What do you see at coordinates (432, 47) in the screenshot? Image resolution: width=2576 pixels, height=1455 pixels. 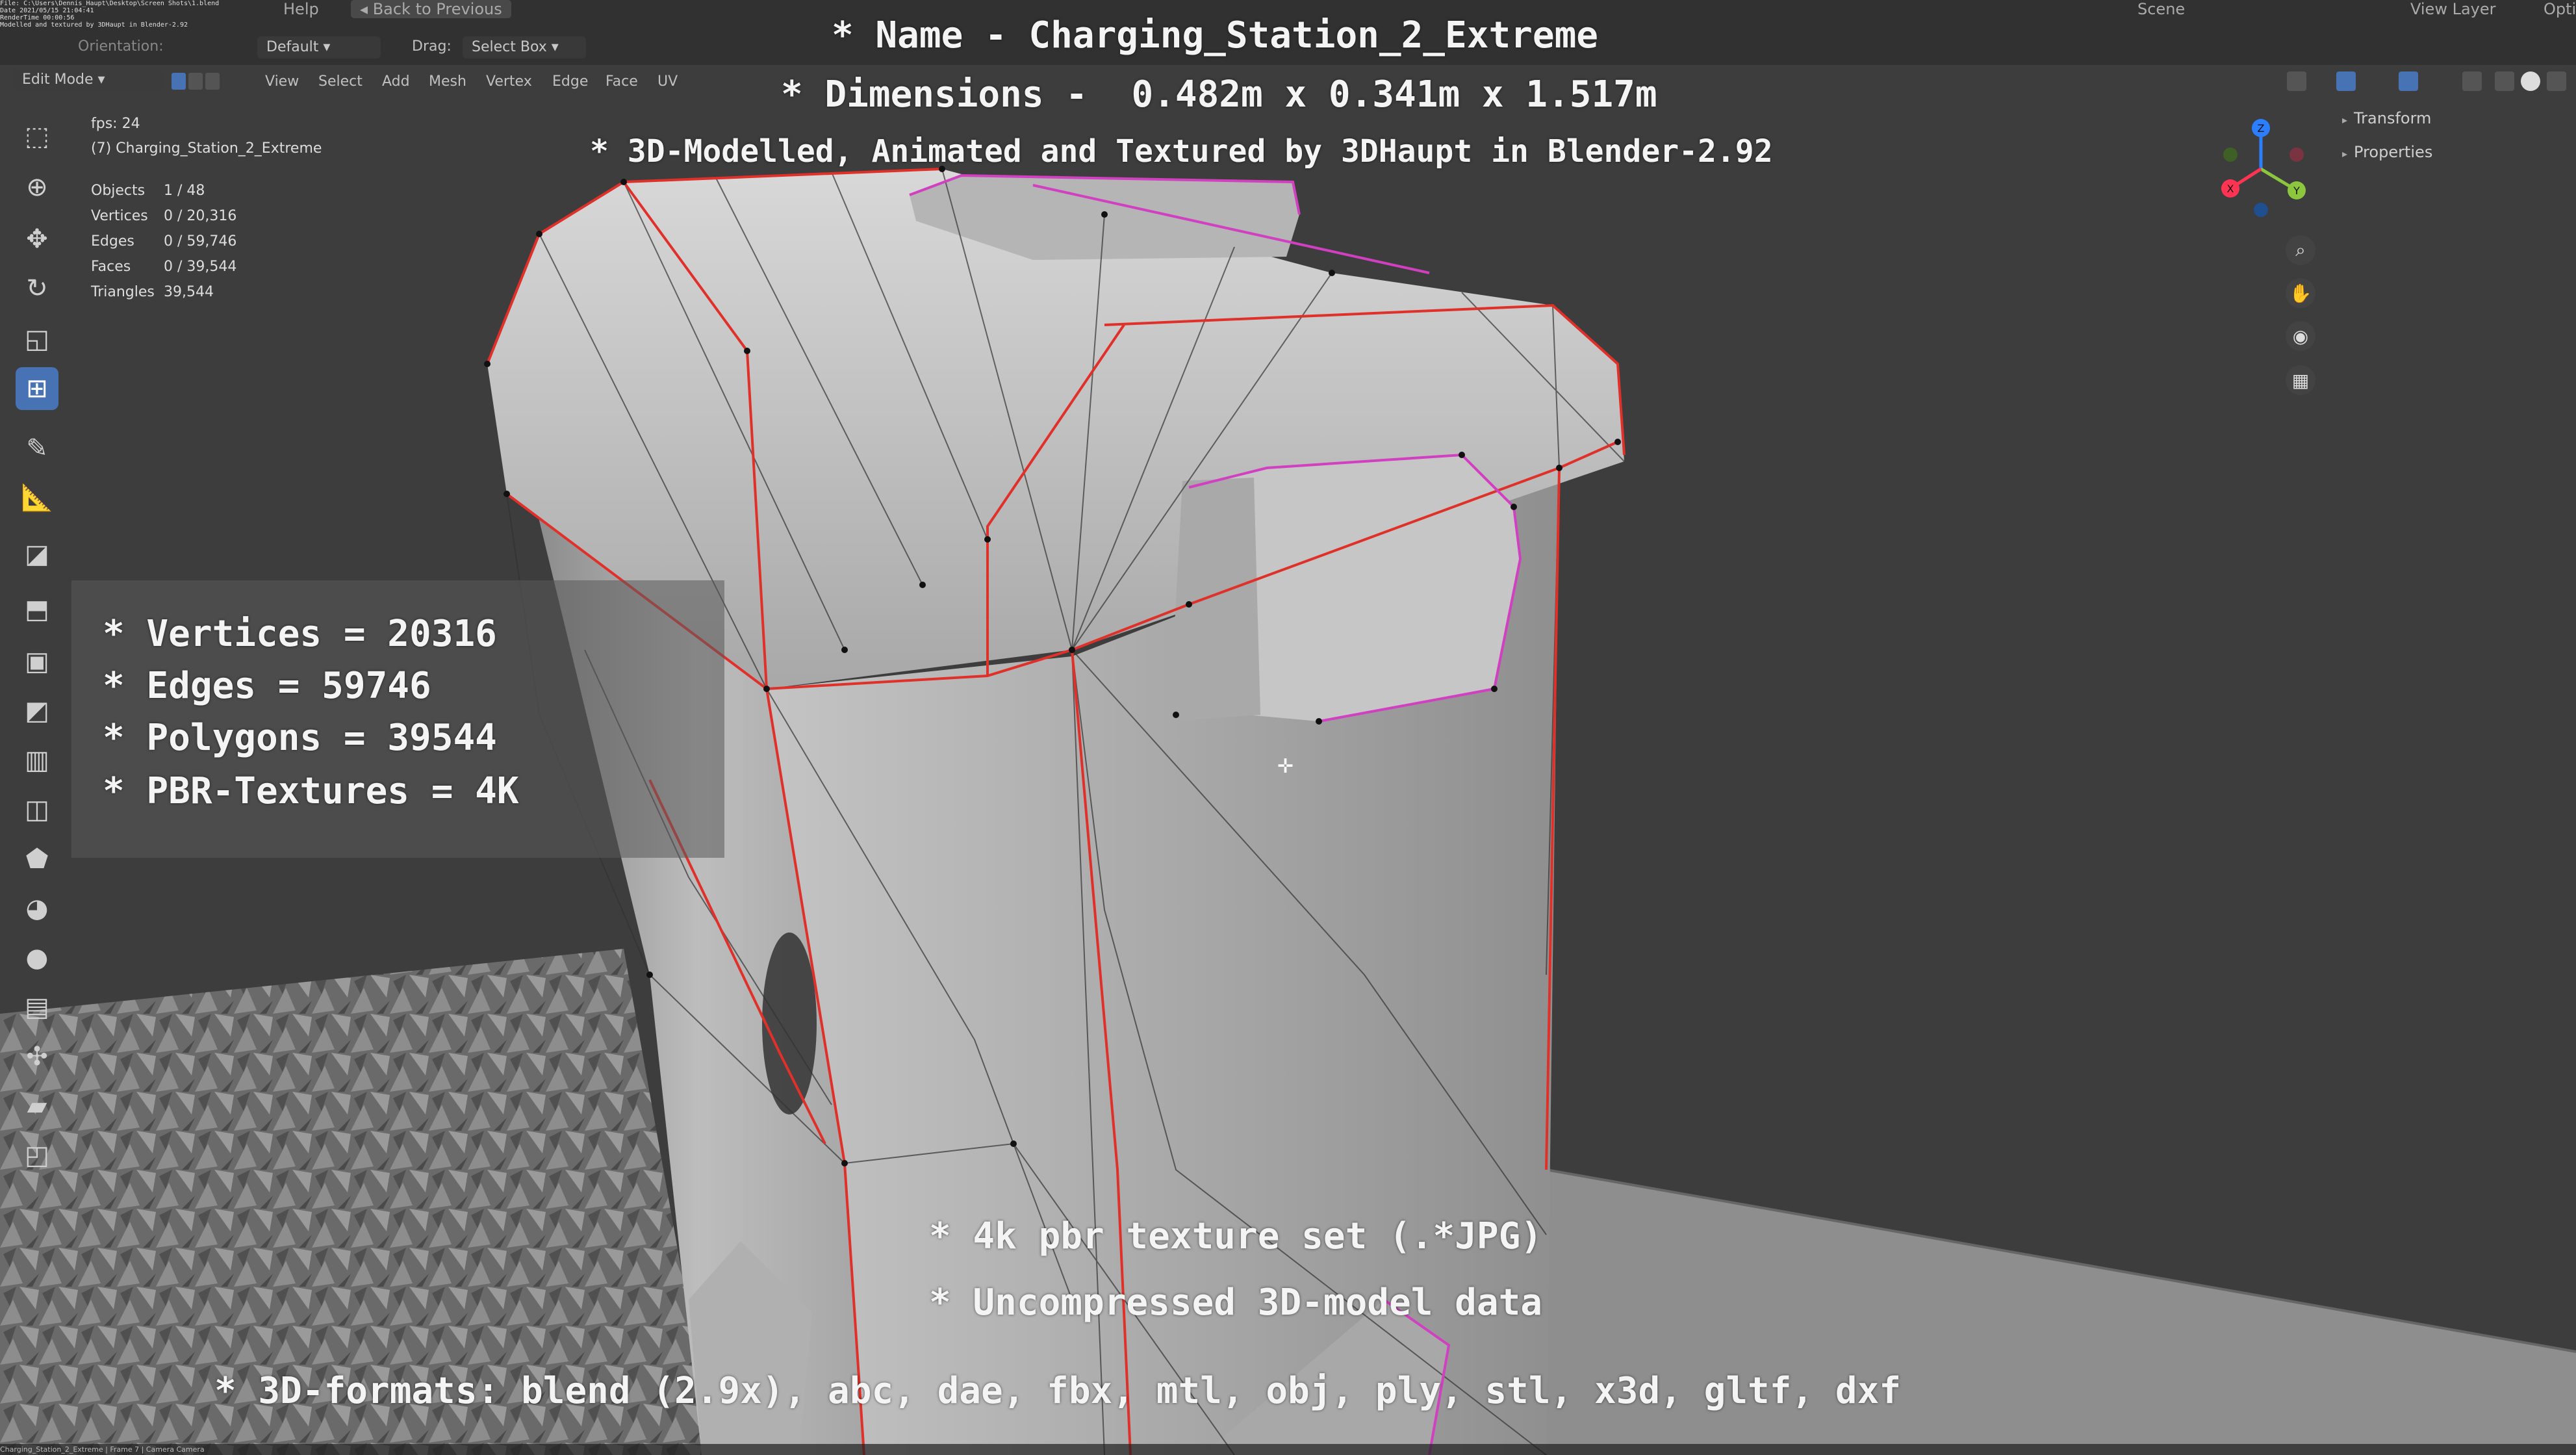 I see `drag-label: Drag:` at bounding box center [432, 47].